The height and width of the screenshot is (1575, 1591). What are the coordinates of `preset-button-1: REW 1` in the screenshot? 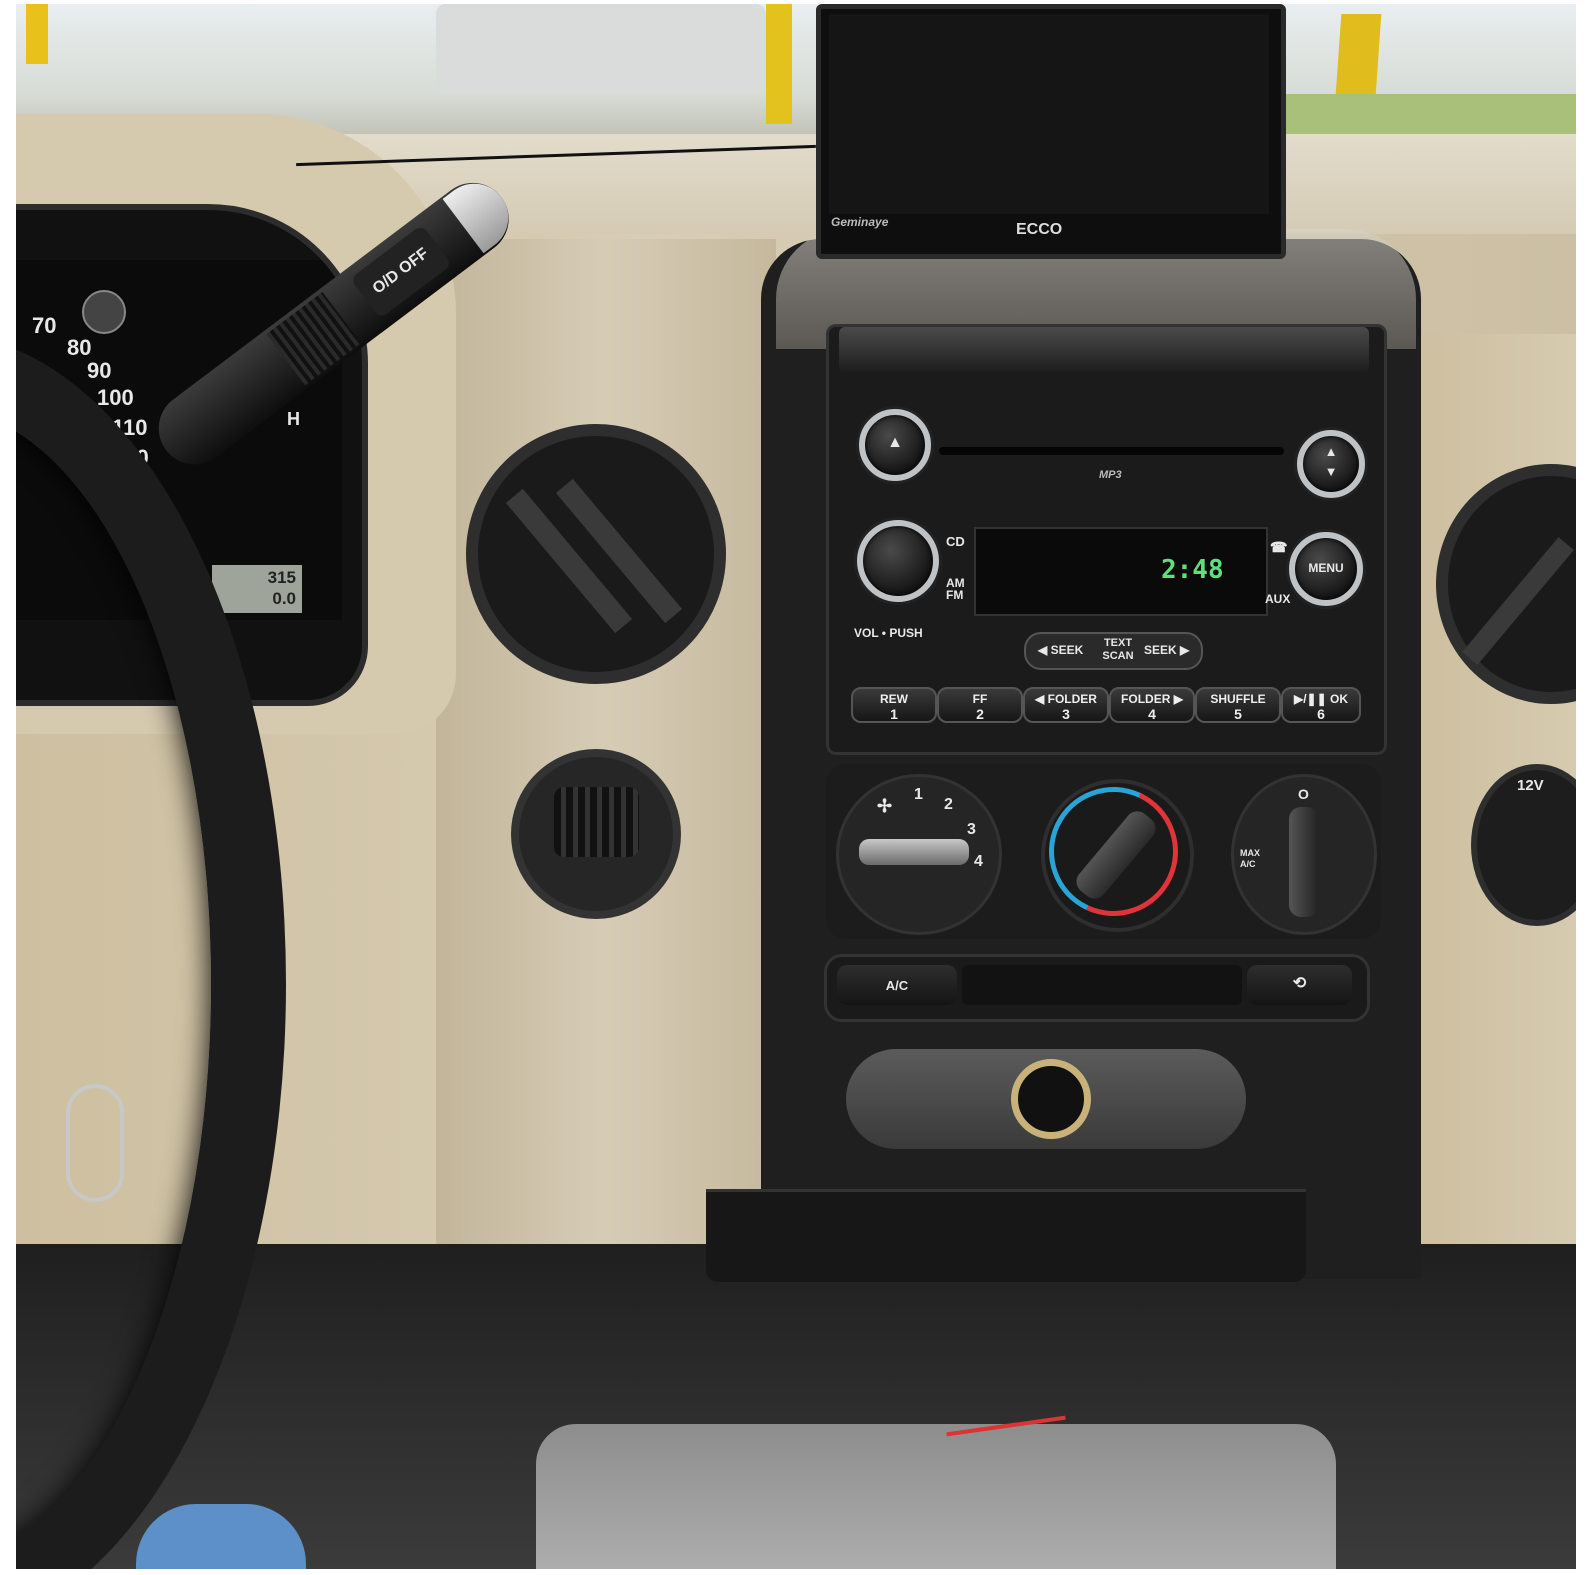 It's located at (894, 705).